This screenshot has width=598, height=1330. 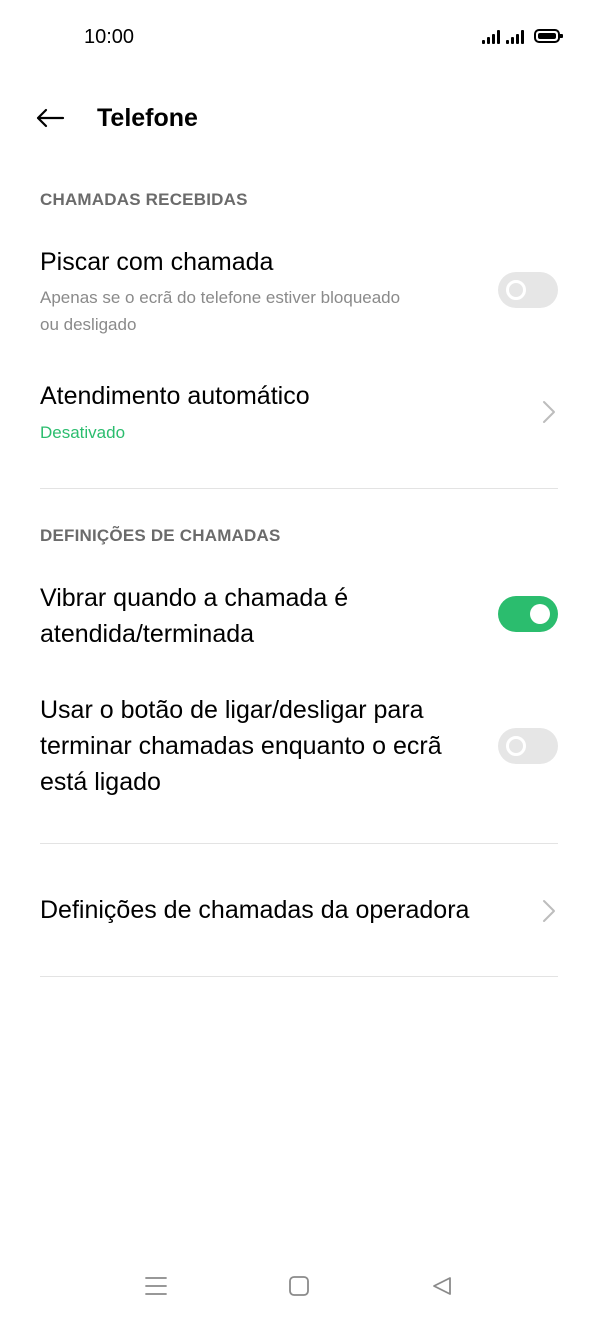 What do you see at coordinates (232, 710) in the screenshot?
I see `power-button-title-line1: Usar o botão de ligar/desligar para` at bounding box center [232, 710].